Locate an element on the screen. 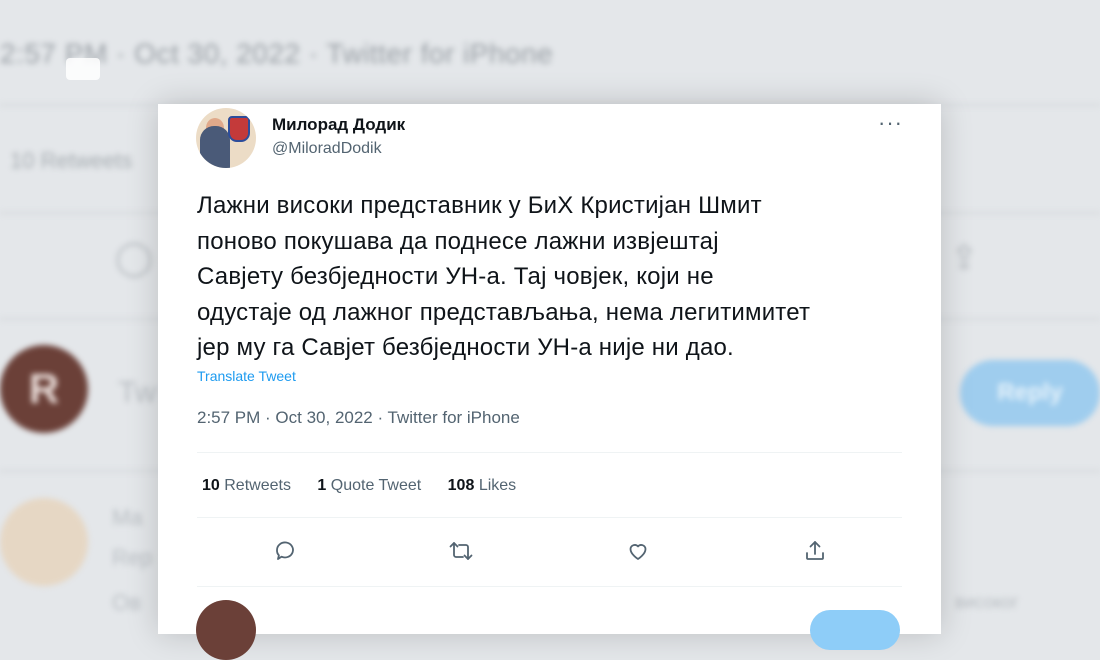  retweets-label: Retweets is located at coordinates (257, 485).